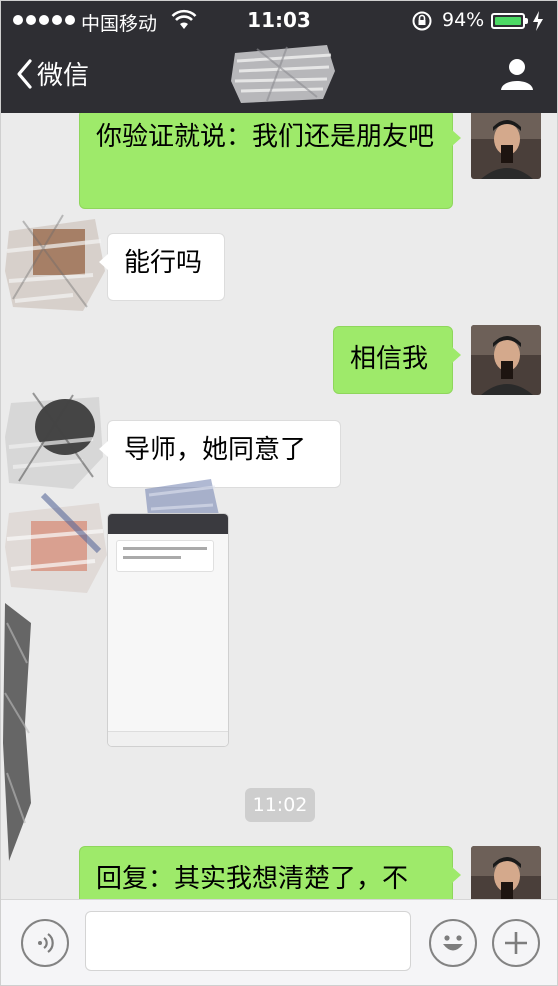  I want to click on battery-icon, so click(509, 21).